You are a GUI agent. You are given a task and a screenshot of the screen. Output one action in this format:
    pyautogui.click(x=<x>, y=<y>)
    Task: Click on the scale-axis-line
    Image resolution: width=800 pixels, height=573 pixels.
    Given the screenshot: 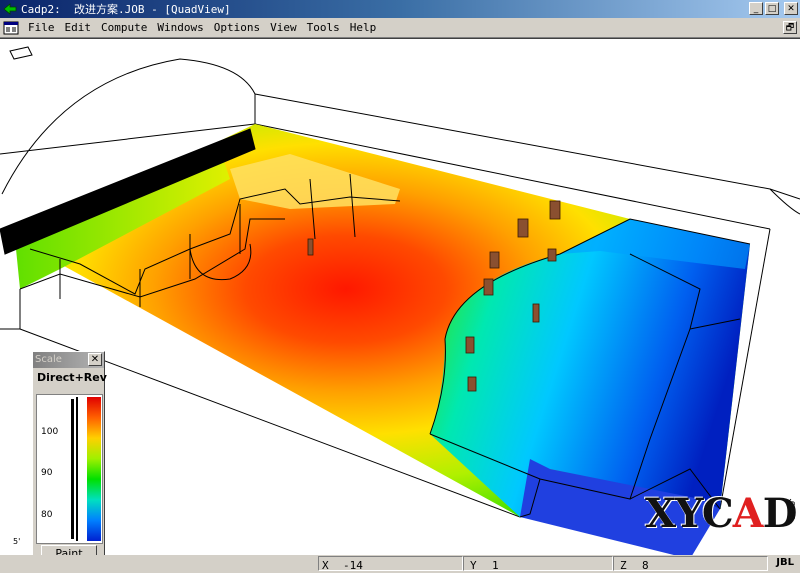 What is the action you would take?
    pyautogui.click(x=72, y=469)
    